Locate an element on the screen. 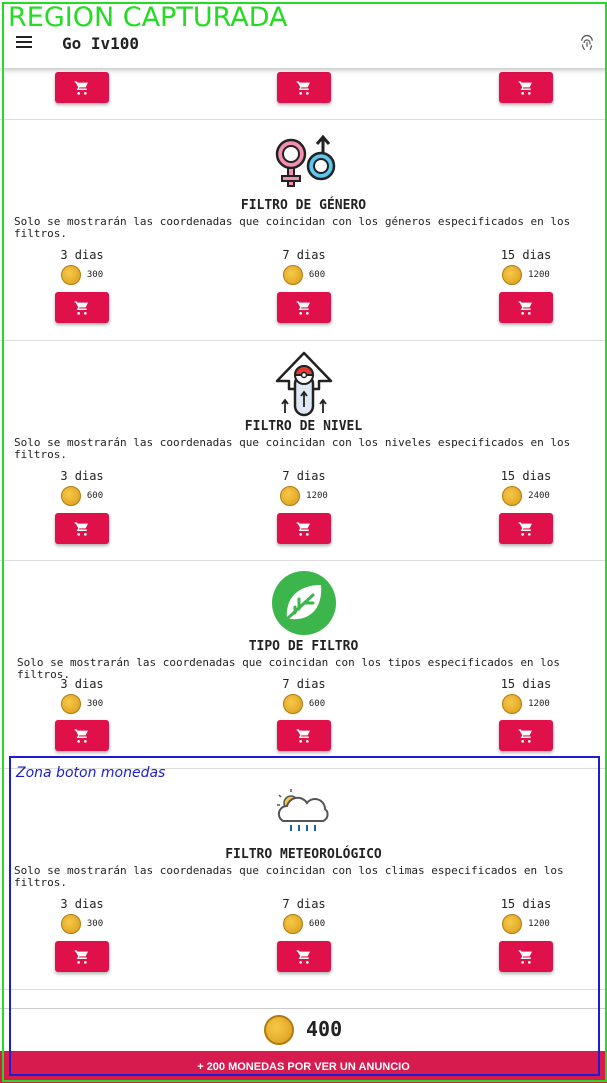 This screenshot has height=1083, width=607. capture-region-label: REGION CAPTURADA is located at coordinates (148, 17).